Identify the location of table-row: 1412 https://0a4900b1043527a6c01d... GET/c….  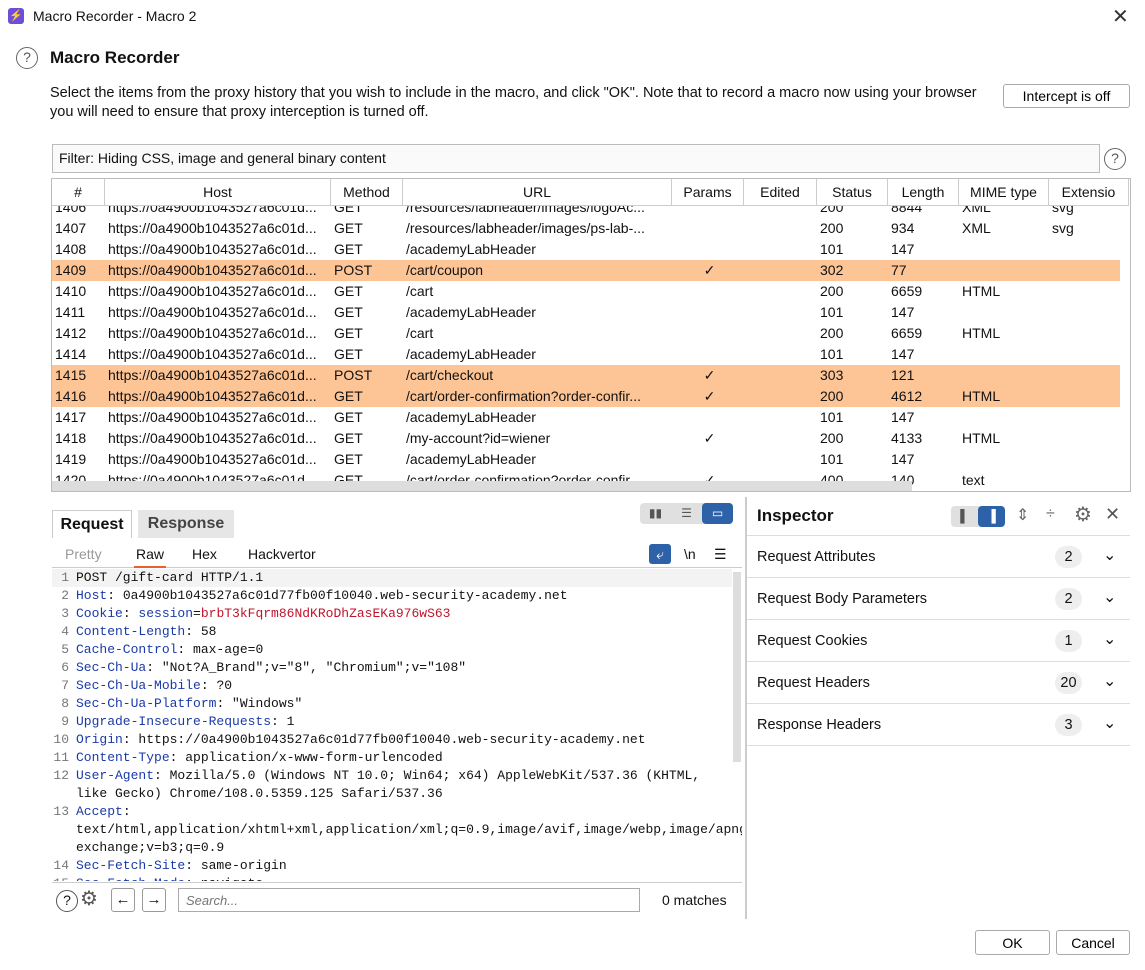
(586, 333).